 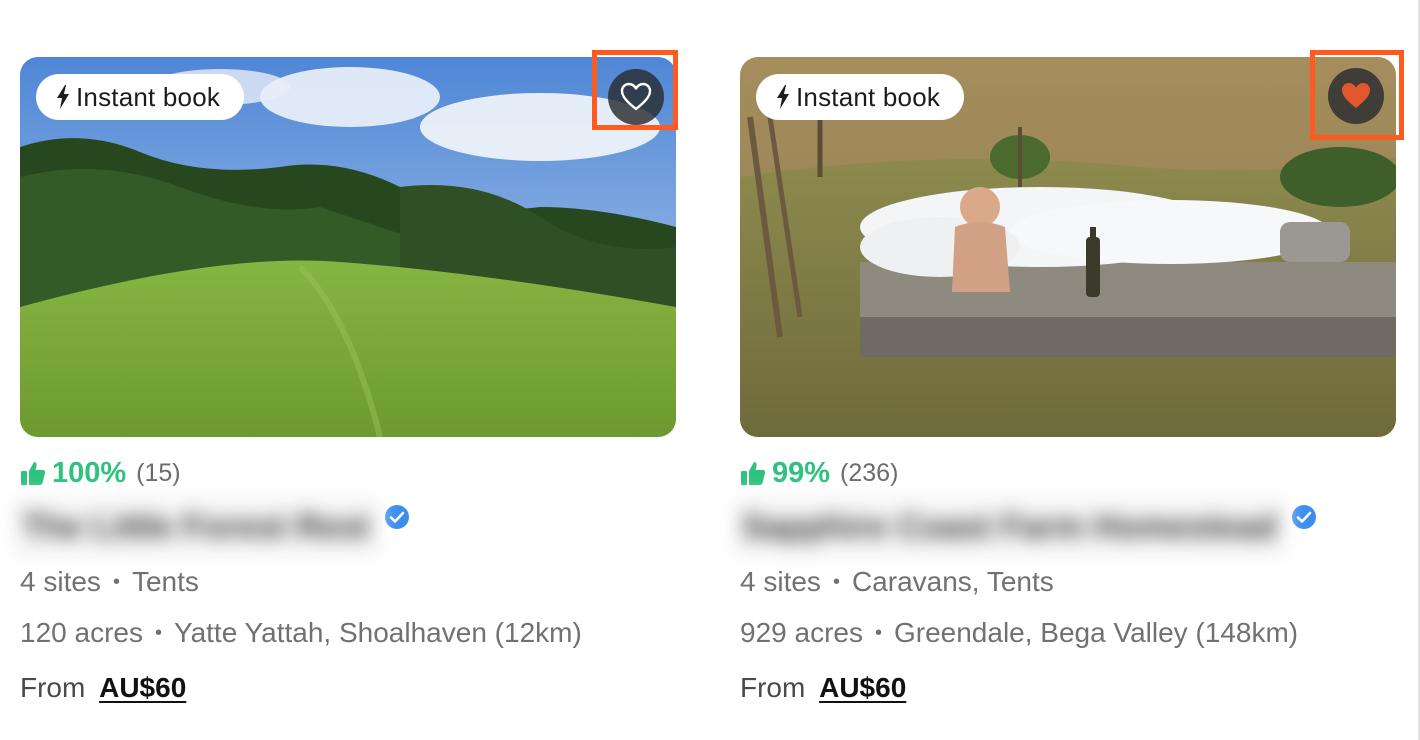 What do you see at coordinates (89, 472) in the screenshot?
I see `rating-percent: 100%` at bounding box center [89, 472].